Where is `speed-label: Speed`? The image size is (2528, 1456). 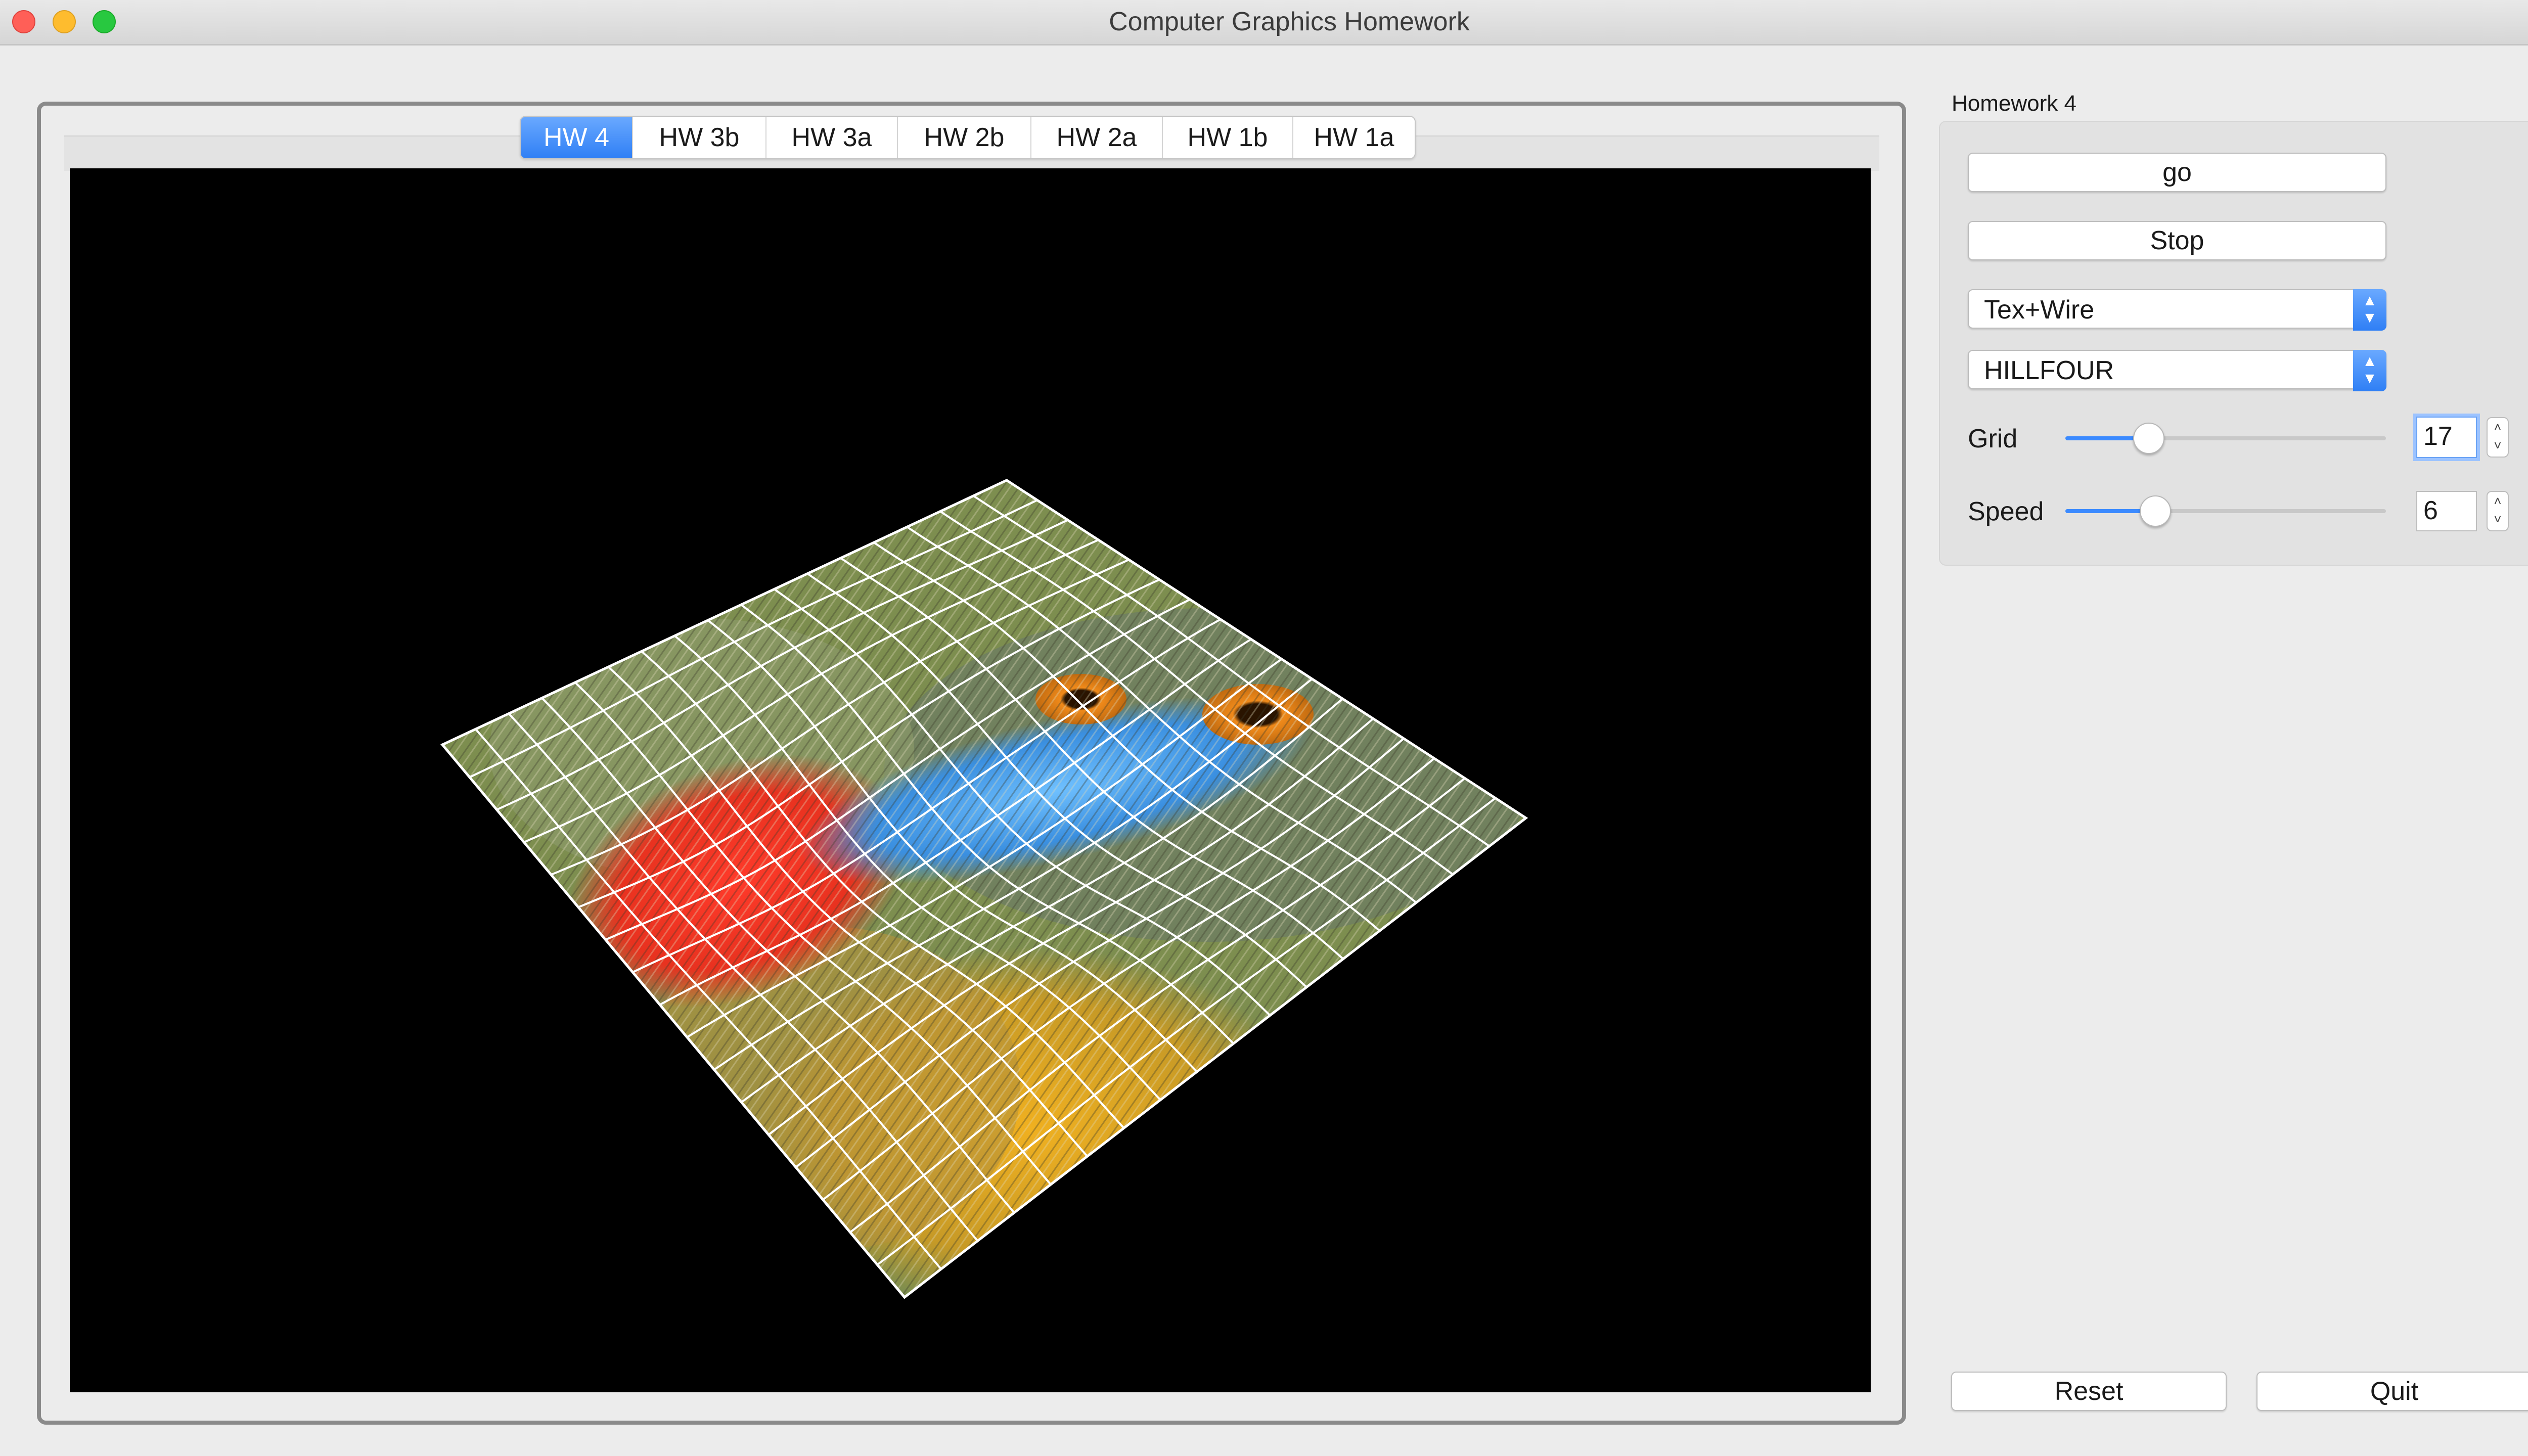
speed-label: Speed is located at coordinates (2006, 511).